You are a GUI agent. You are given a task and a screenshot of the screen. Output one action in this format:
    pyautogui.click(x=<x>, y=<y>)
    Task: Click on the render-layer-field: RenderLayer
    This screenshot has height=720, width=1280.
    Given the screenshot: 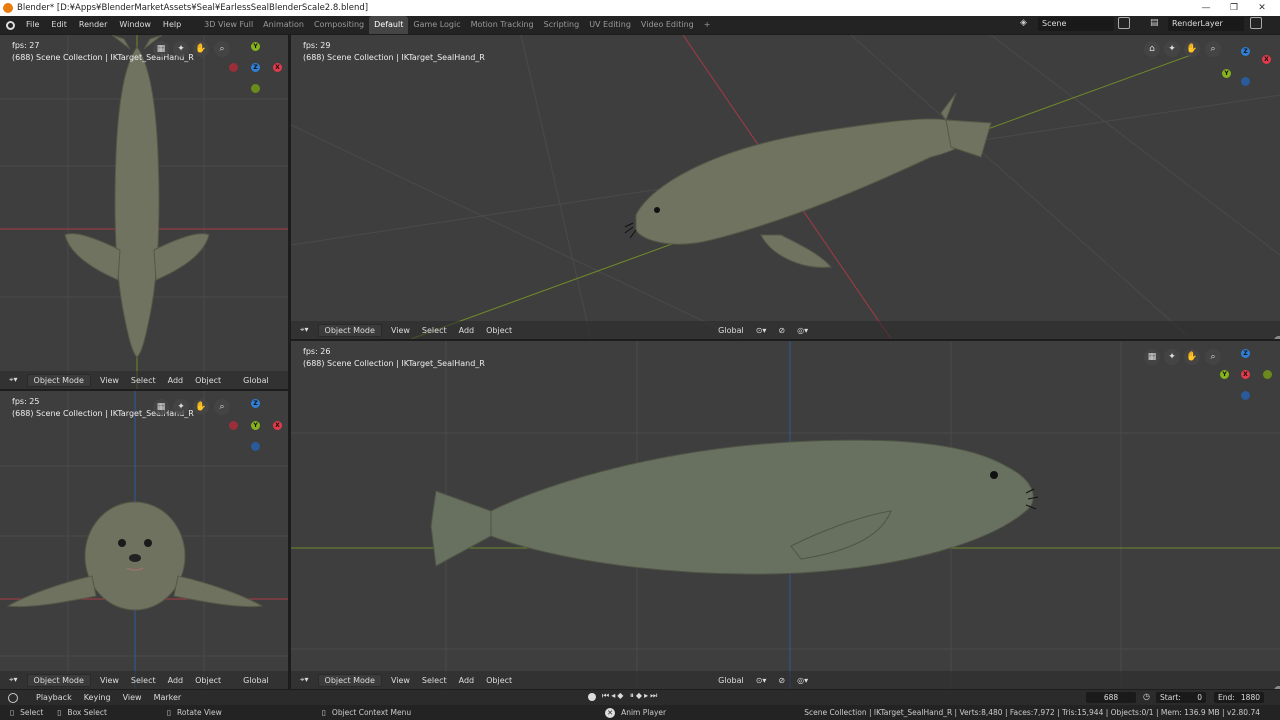 What is the action you would take?
    pyautogui.click(x=1206, y=24)
    